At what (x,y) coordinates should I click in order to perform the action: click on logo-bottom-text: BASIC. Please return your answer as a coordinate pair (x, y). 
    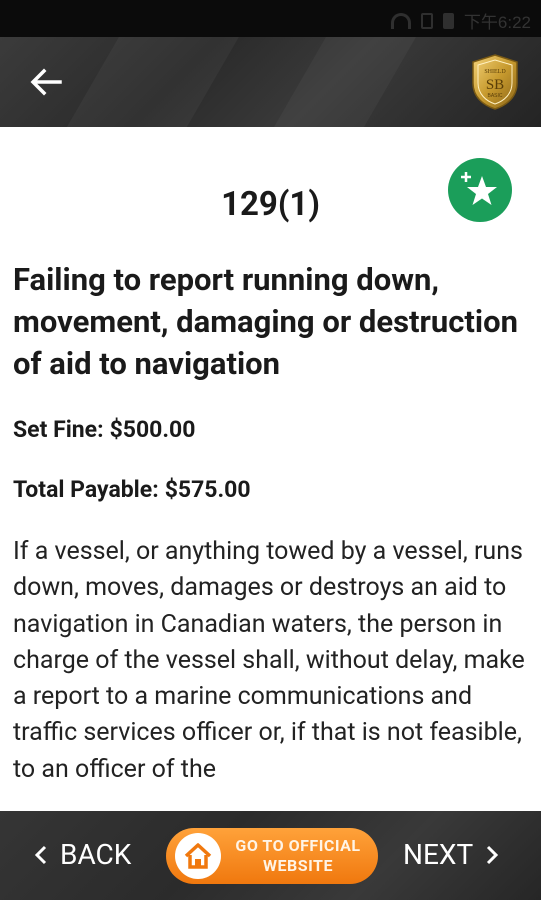
    Looking at the image, I should click on (494, 96).